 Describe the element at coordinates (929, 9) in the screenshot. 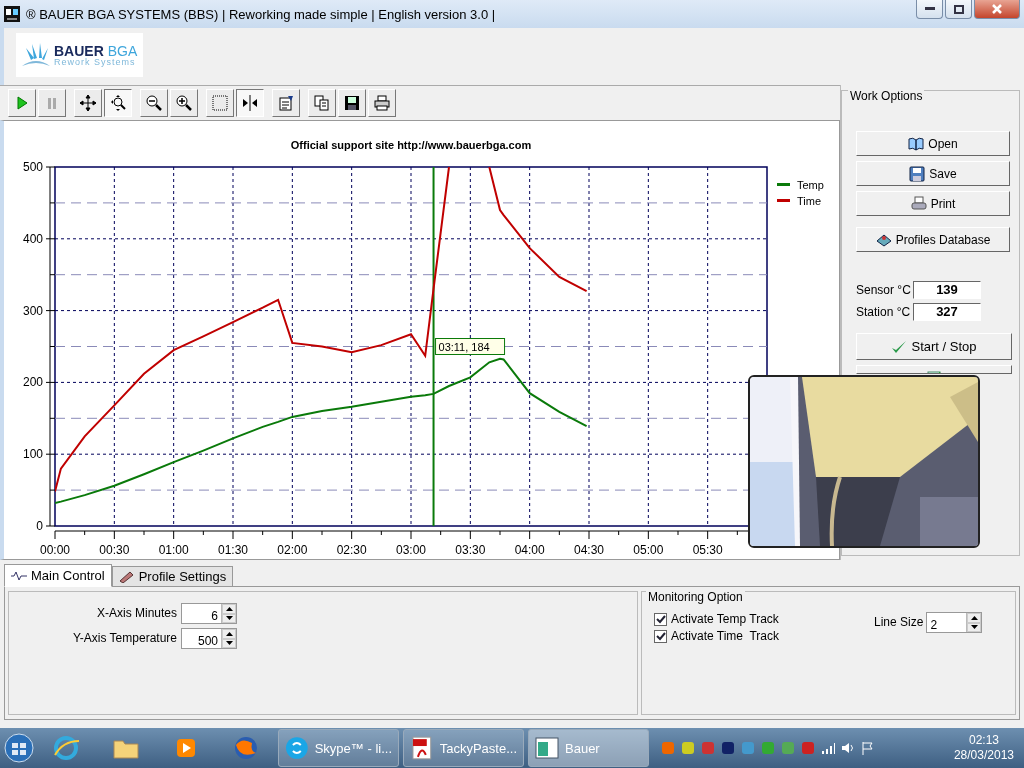

I see `minimize-button` at that location.